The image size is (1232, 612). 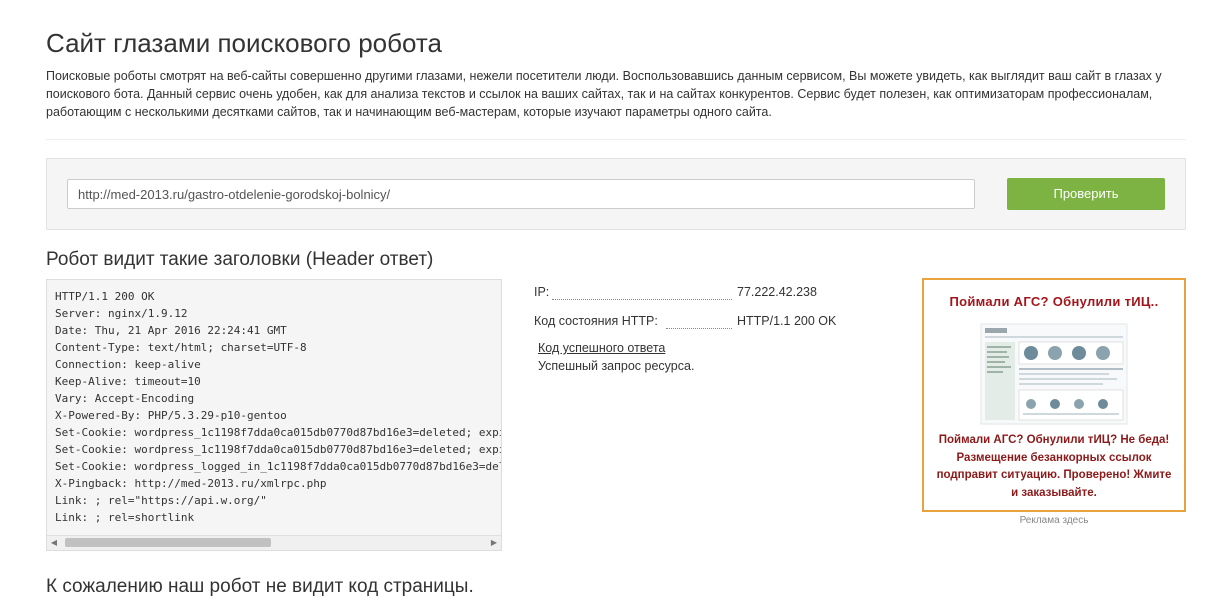 What do you see at coordinates (54, 543) in the screenshot?
I see `scroll-left-arrow-icon: ◀` at bounding box center [54, 543].